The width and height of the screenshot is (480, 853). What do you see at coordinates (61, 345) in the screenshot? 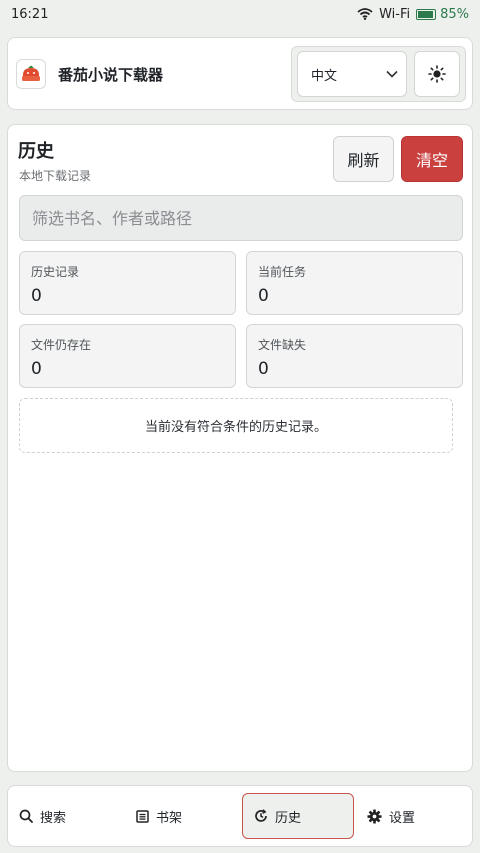
I see `stat-label: 文件仍存在` at bounding box center [61, 345].